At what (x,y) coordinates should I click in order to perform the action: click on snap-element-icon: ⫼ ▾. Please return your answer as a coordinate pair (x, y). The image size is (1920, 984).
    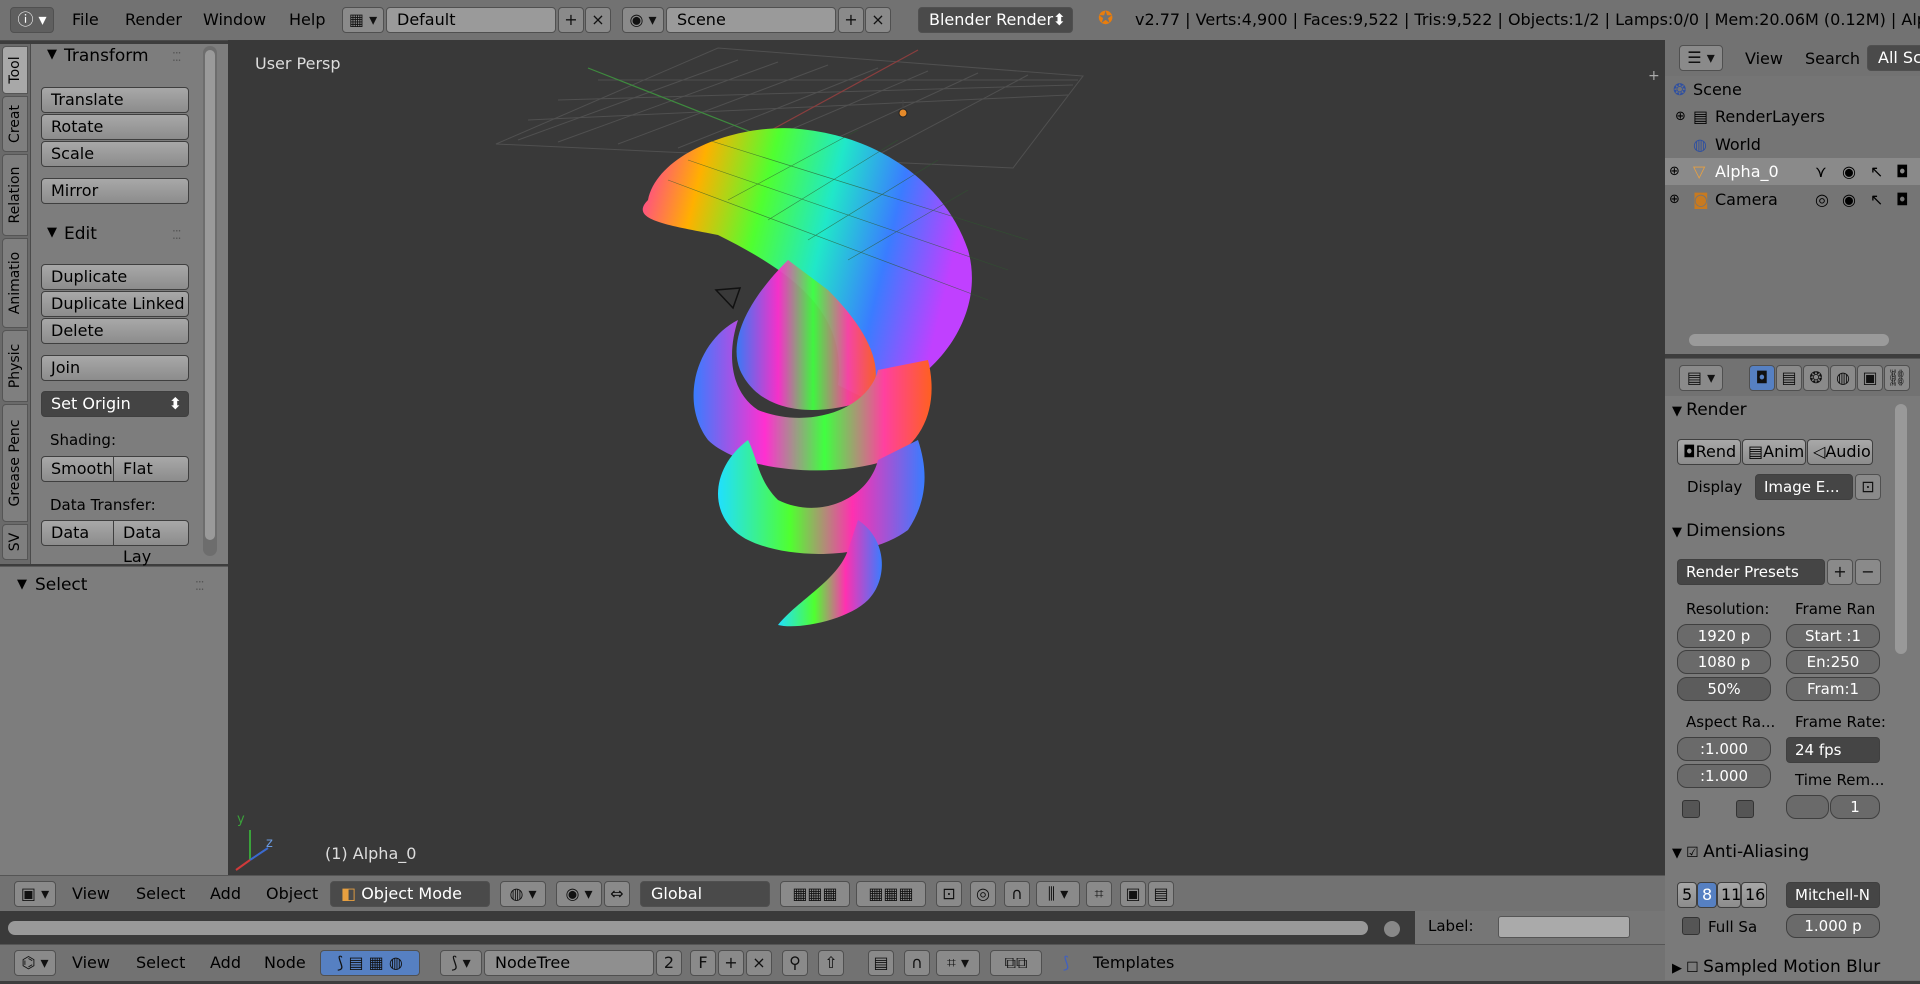
    Looking at the image, I should click on (1058, 894).